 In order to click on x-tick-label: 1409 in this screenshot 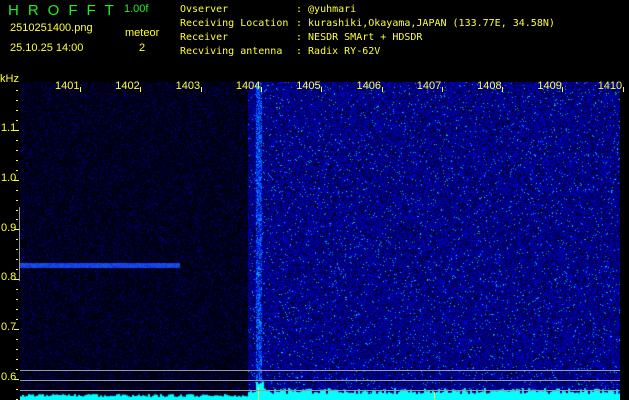, I will do `click(549, 86)`.